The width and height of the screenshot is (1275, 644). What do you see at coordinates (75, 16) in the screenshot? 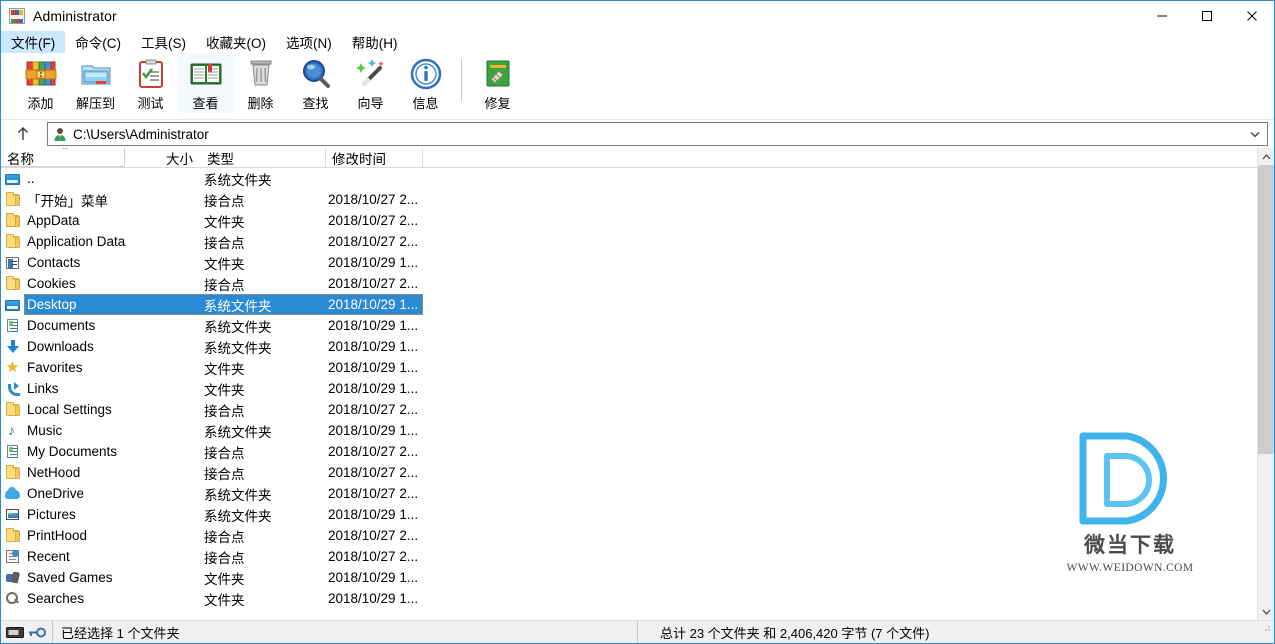
I see `window-title: Administrator` at bounding box center [75, 16].